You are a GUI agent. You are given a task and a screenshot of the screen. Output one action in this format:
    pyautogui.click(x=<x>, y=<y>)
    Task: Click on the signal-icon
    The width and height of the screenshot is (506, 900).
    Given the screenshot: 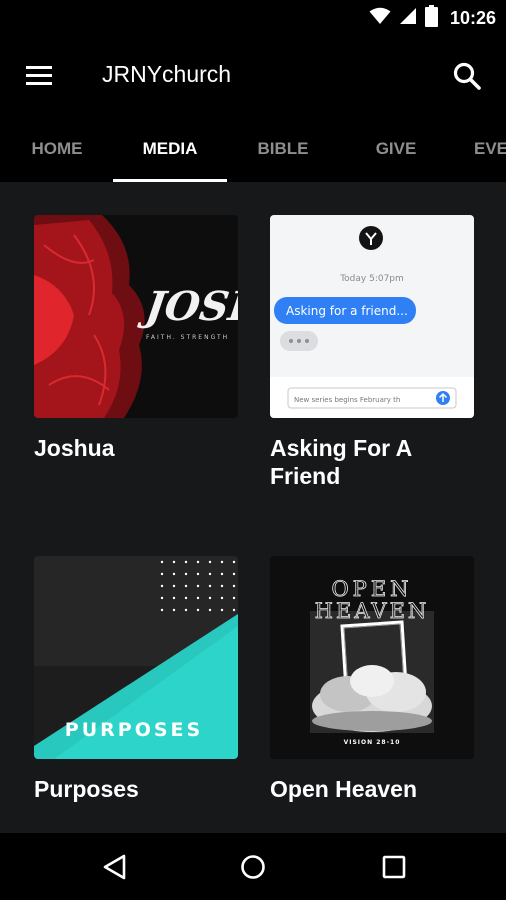 What is the action you would take?
    pyautogui.click(x=408, y=18)
    